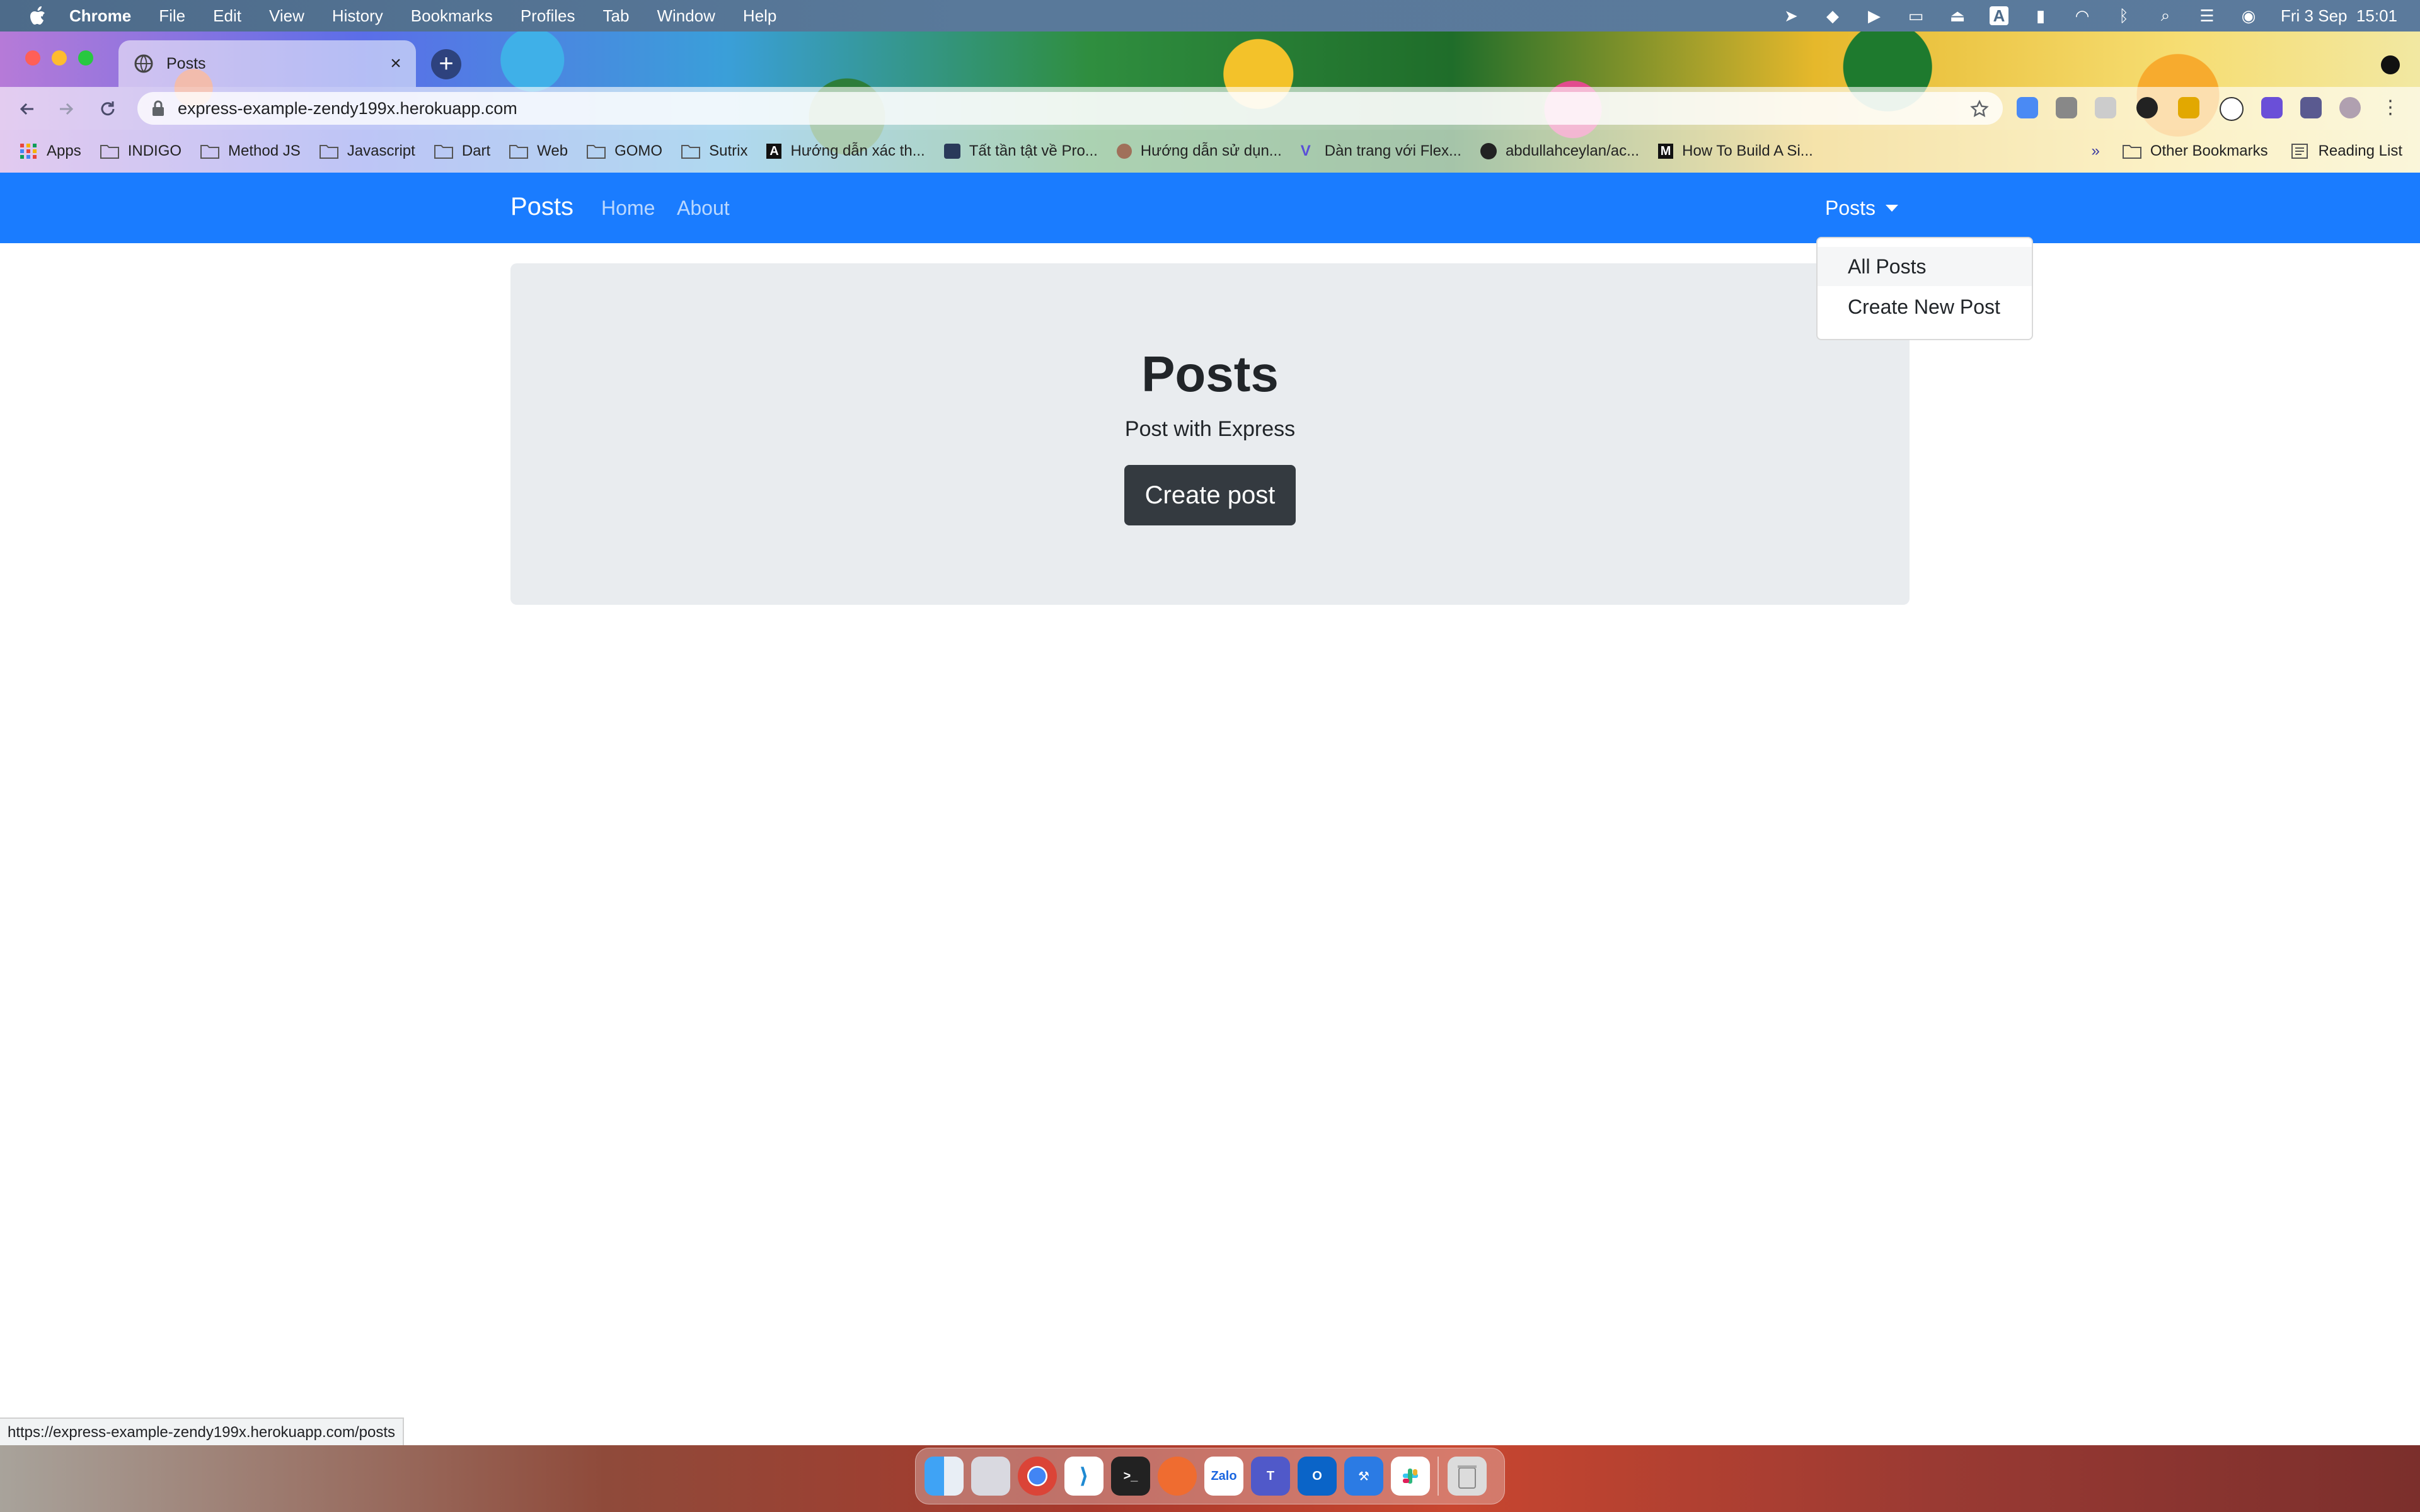 Image resolution: width=2420 pixels, height=1512 pixels. I want to click on browser-tab: Posts ×, so click(267, 63).